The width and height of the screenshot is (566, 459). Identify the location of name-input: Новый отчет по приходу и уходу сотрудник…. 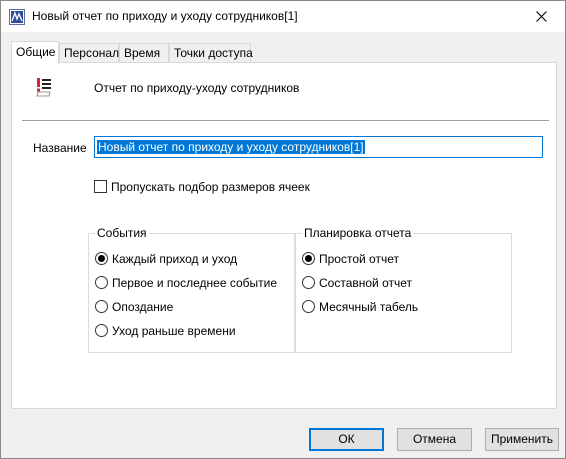
(318, 147).